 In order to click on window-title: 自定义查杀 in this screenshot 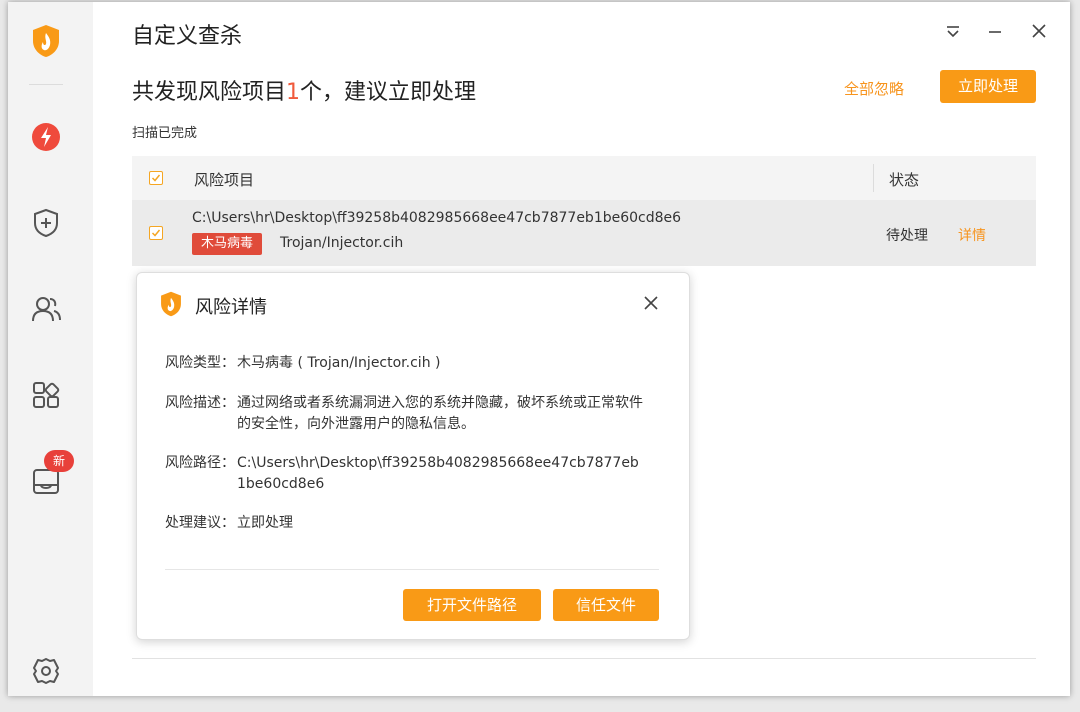, I will do `click(187, 36)`.